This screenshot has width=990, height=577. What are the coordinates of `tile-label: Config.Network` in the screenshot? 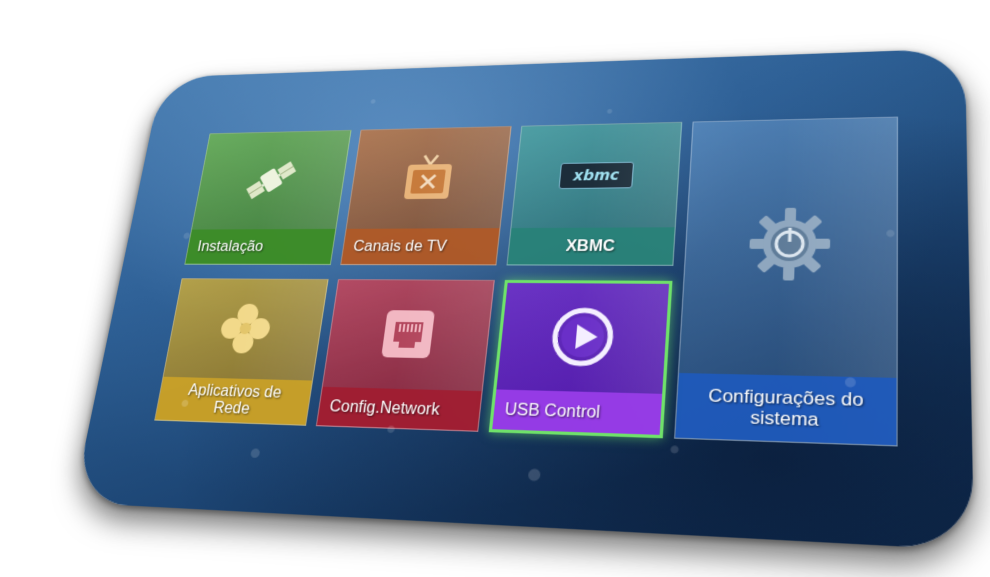 It's located at (399, 408).